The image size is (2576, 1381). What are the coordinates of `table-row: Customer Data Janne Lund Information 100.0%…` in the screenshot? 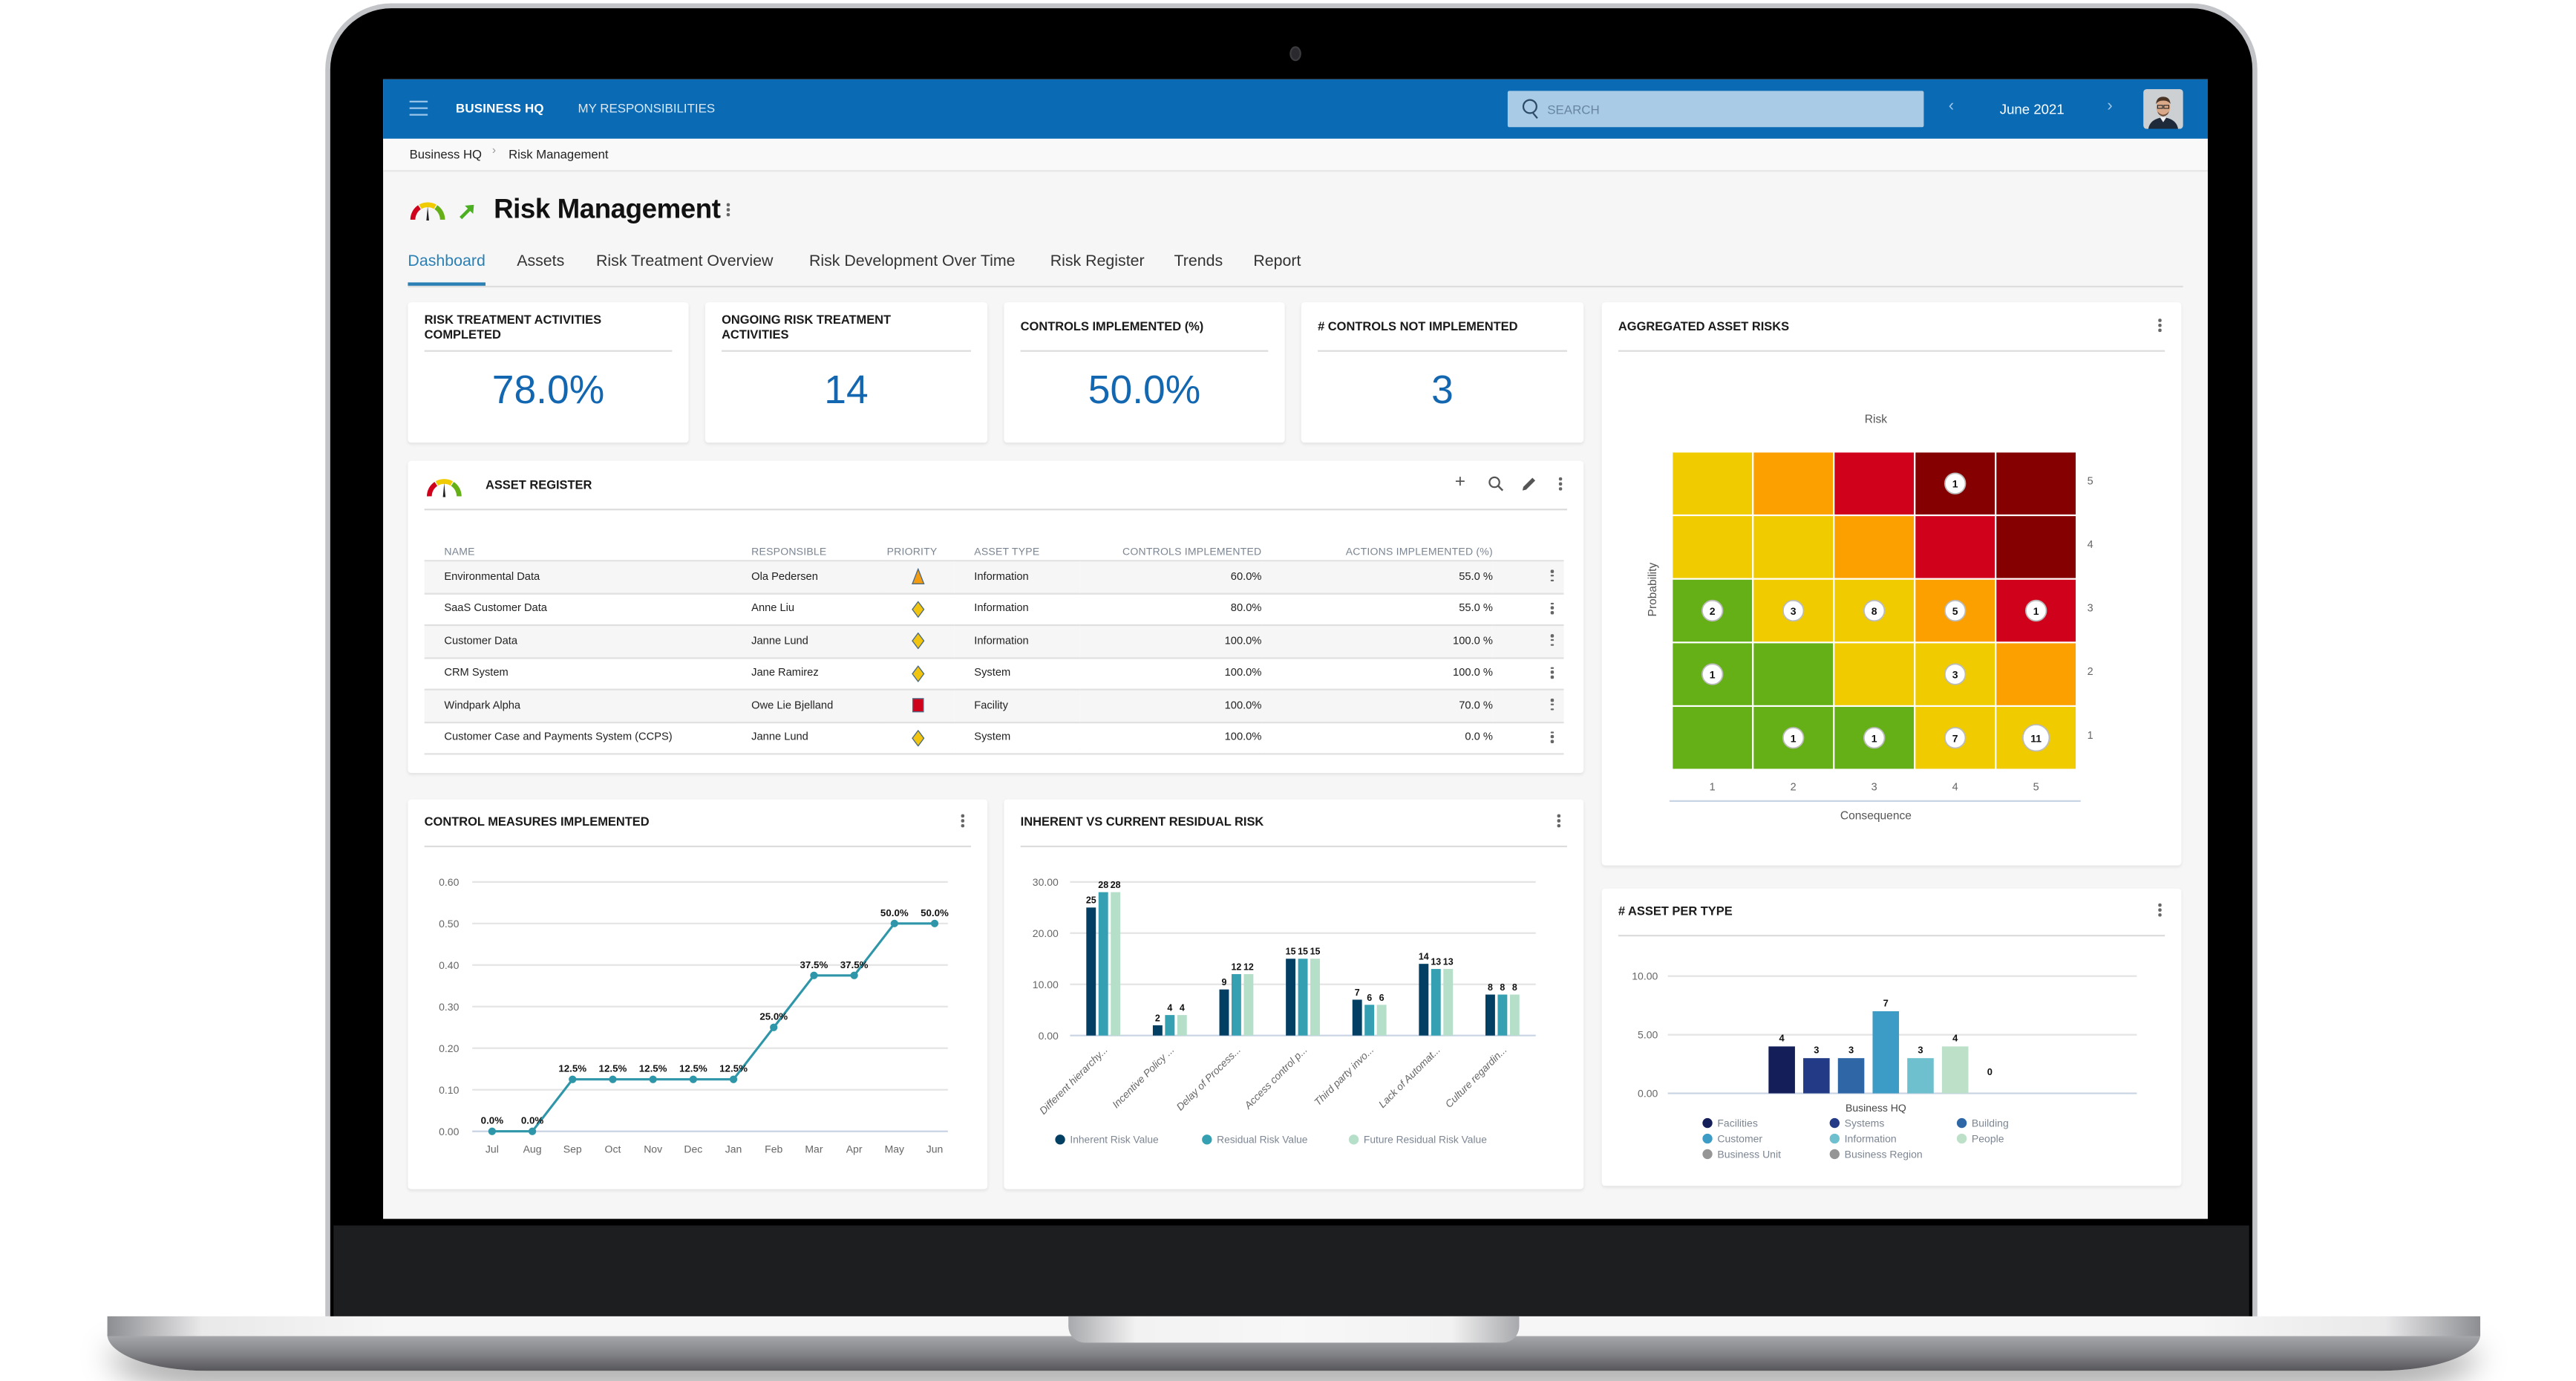 It's located at (994, 641).